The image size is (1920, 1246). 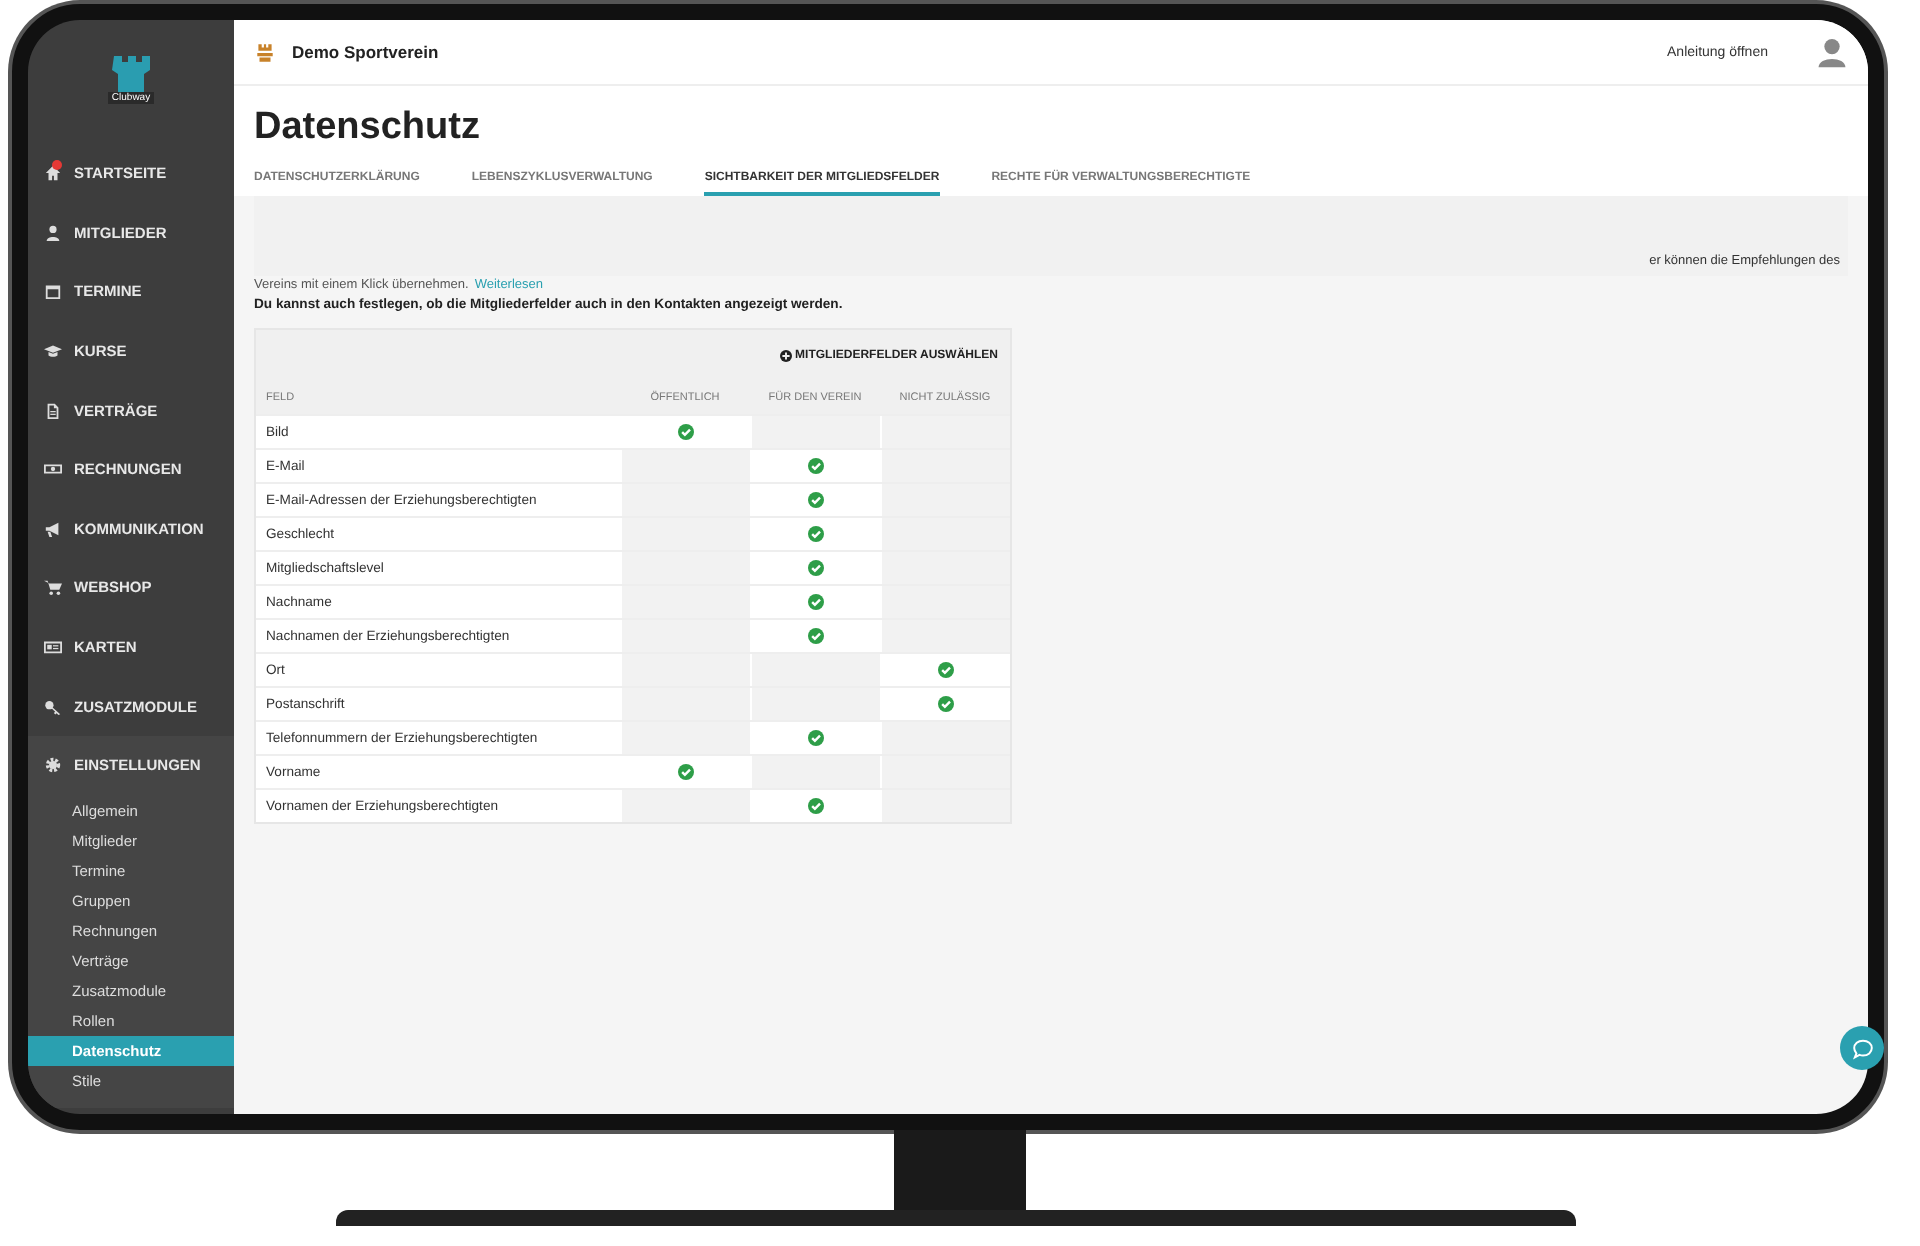 I want to click on avatar-icon, so click(x=1832, y=52).